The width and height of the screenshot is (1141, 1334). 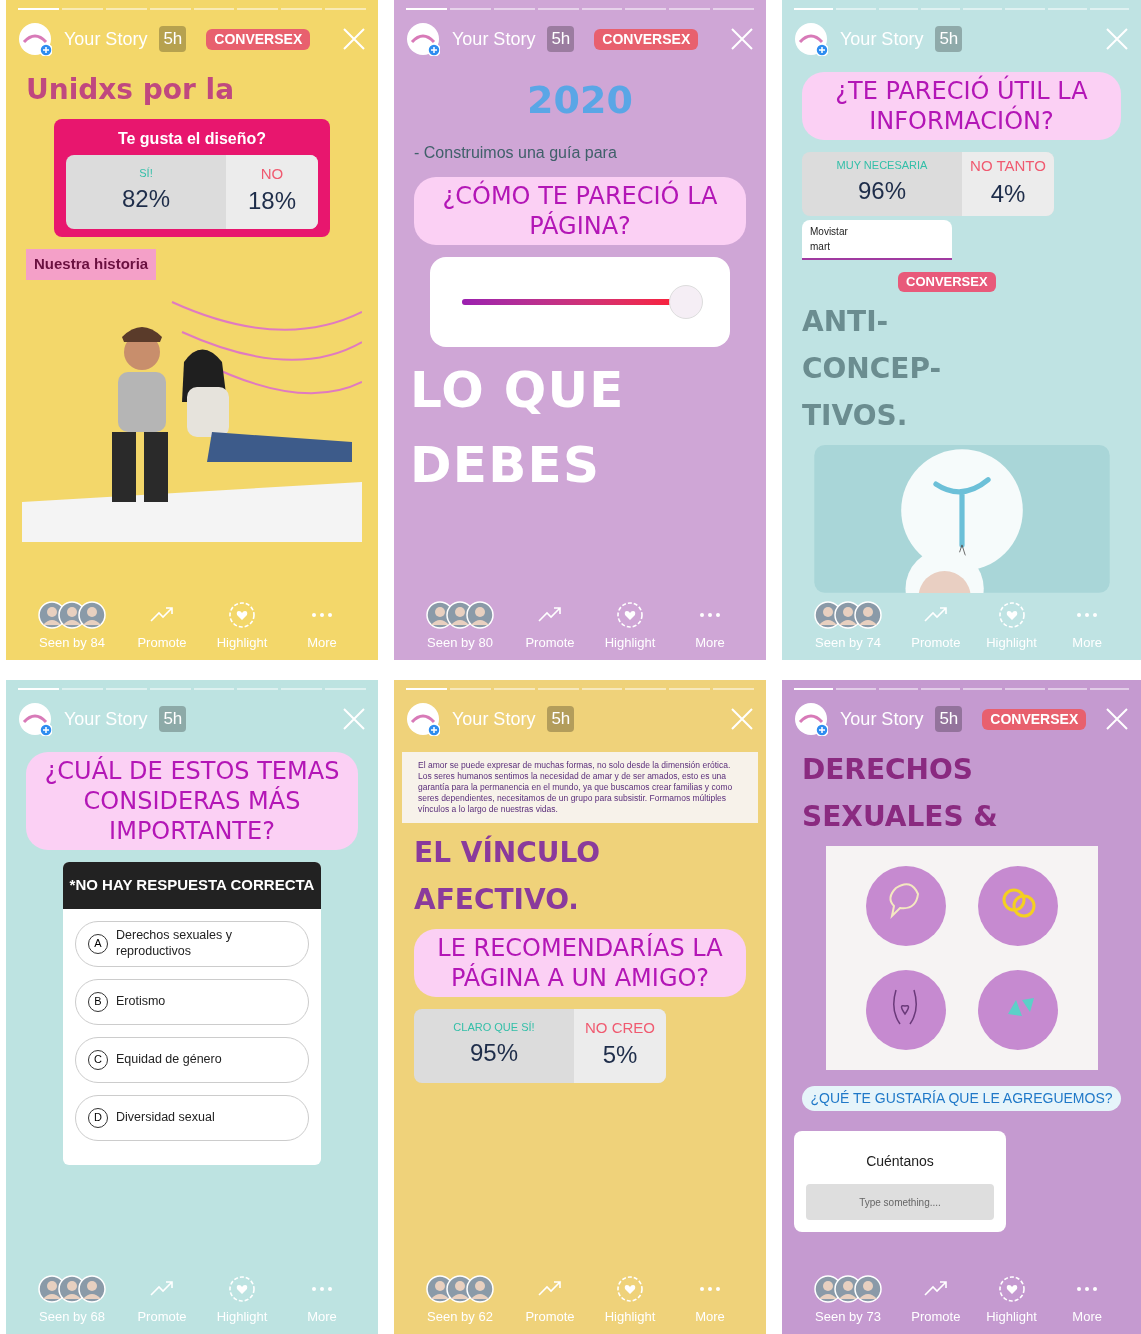 I want to click on poll-percent: 4%, so click(x=1008, y=193).